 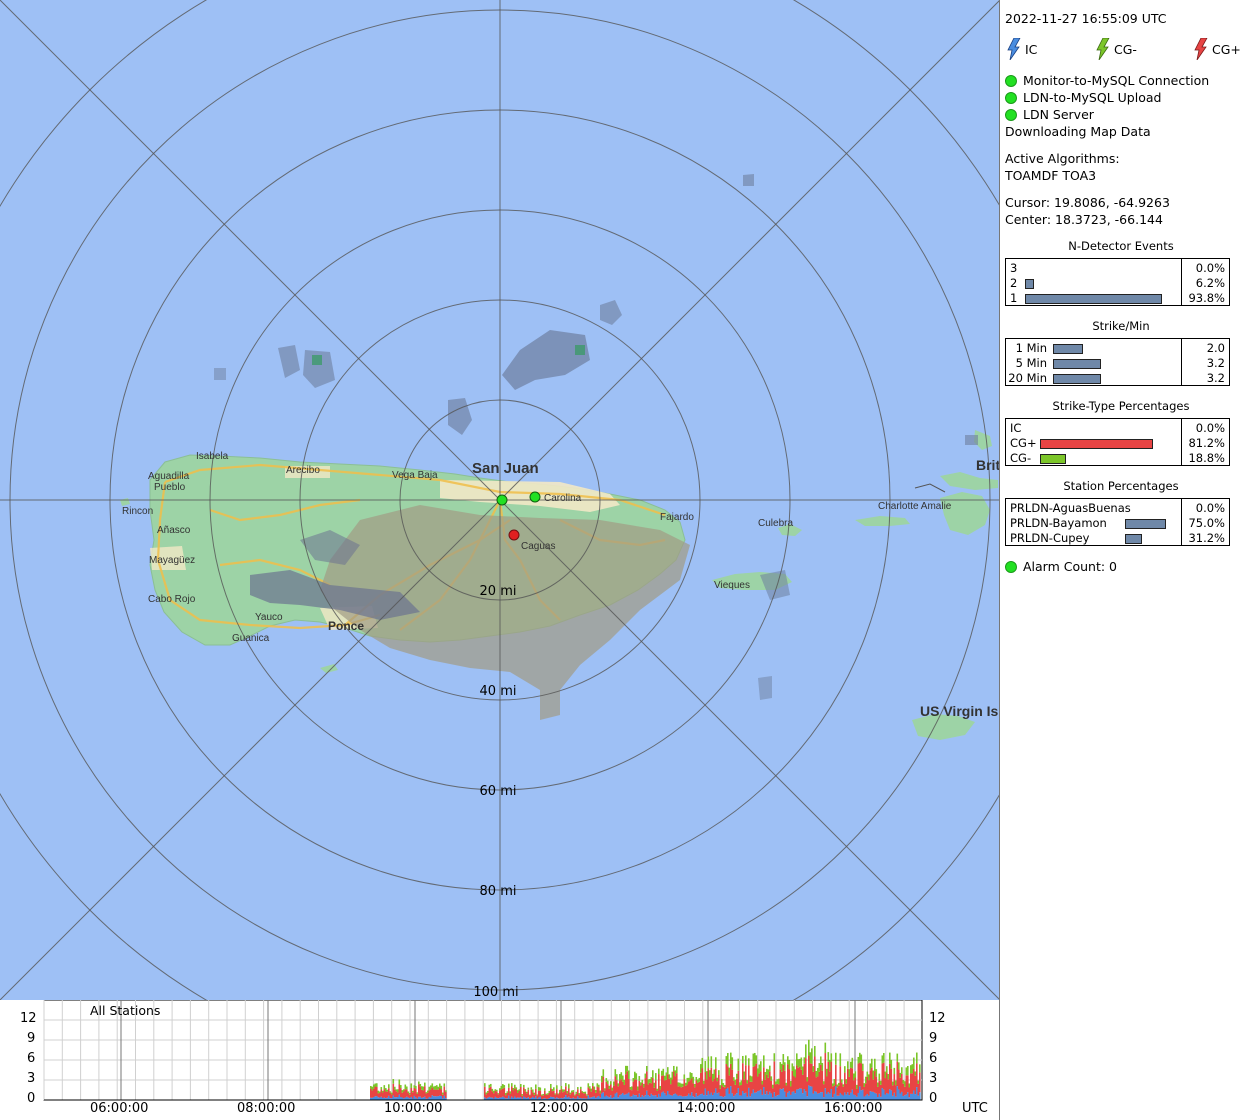 I want to click on y-tick-left: 3, so click(x=31, y=1078).